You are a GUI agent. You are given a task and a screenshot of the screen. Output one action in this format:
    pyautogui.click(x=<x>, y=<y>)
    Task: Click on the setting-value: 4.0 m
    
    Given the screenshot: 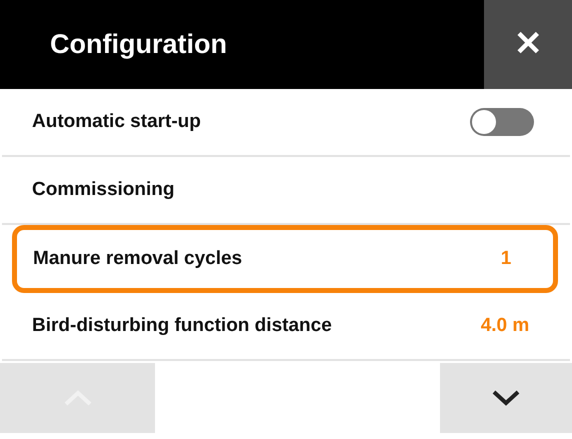 What is the action you would take?
    pyautogui.click(x=505, y=326)
    